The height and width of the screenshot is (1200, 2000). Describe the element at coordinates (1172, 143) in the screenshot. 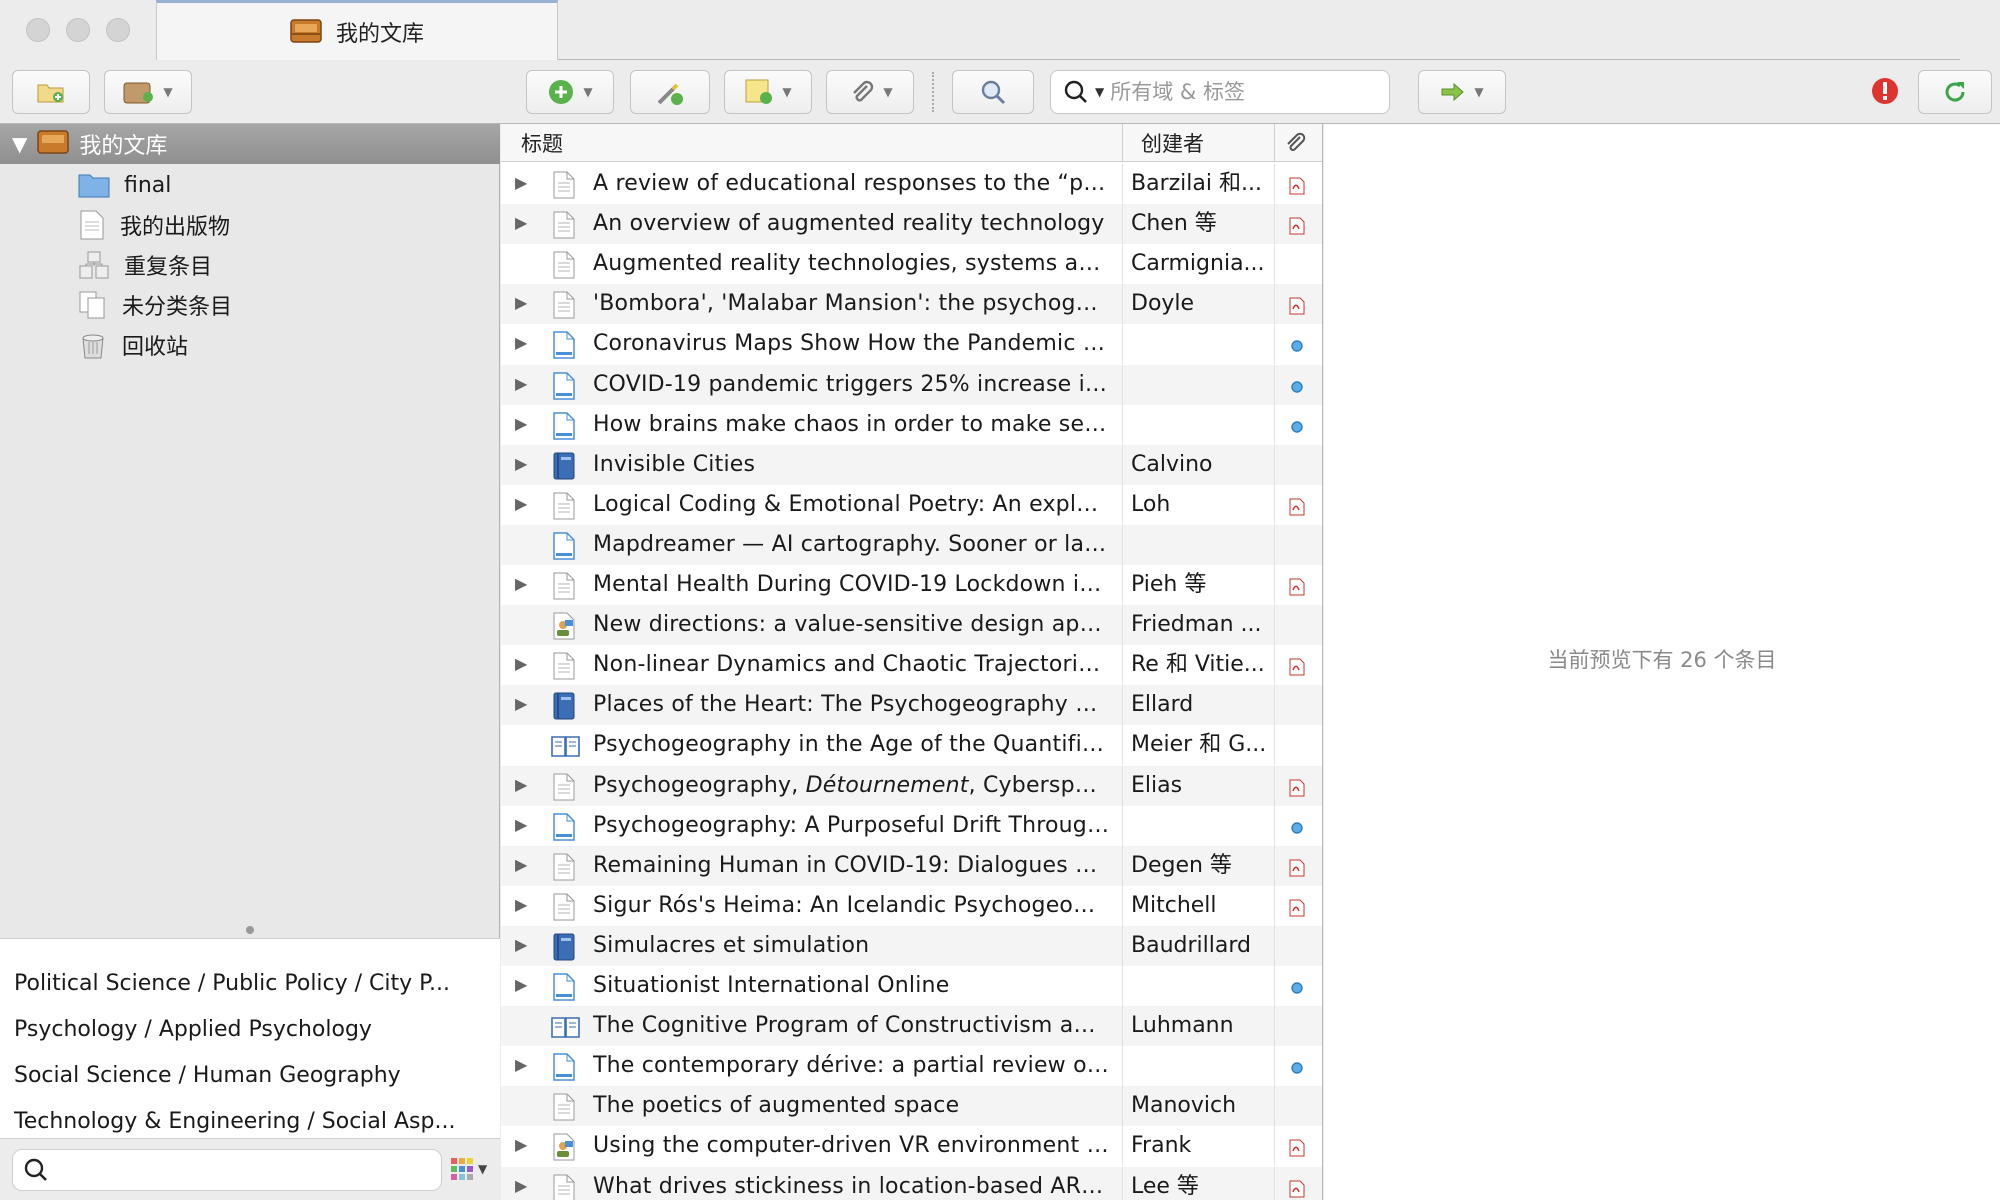

I see `column-header-creator: 创建者` at that location.